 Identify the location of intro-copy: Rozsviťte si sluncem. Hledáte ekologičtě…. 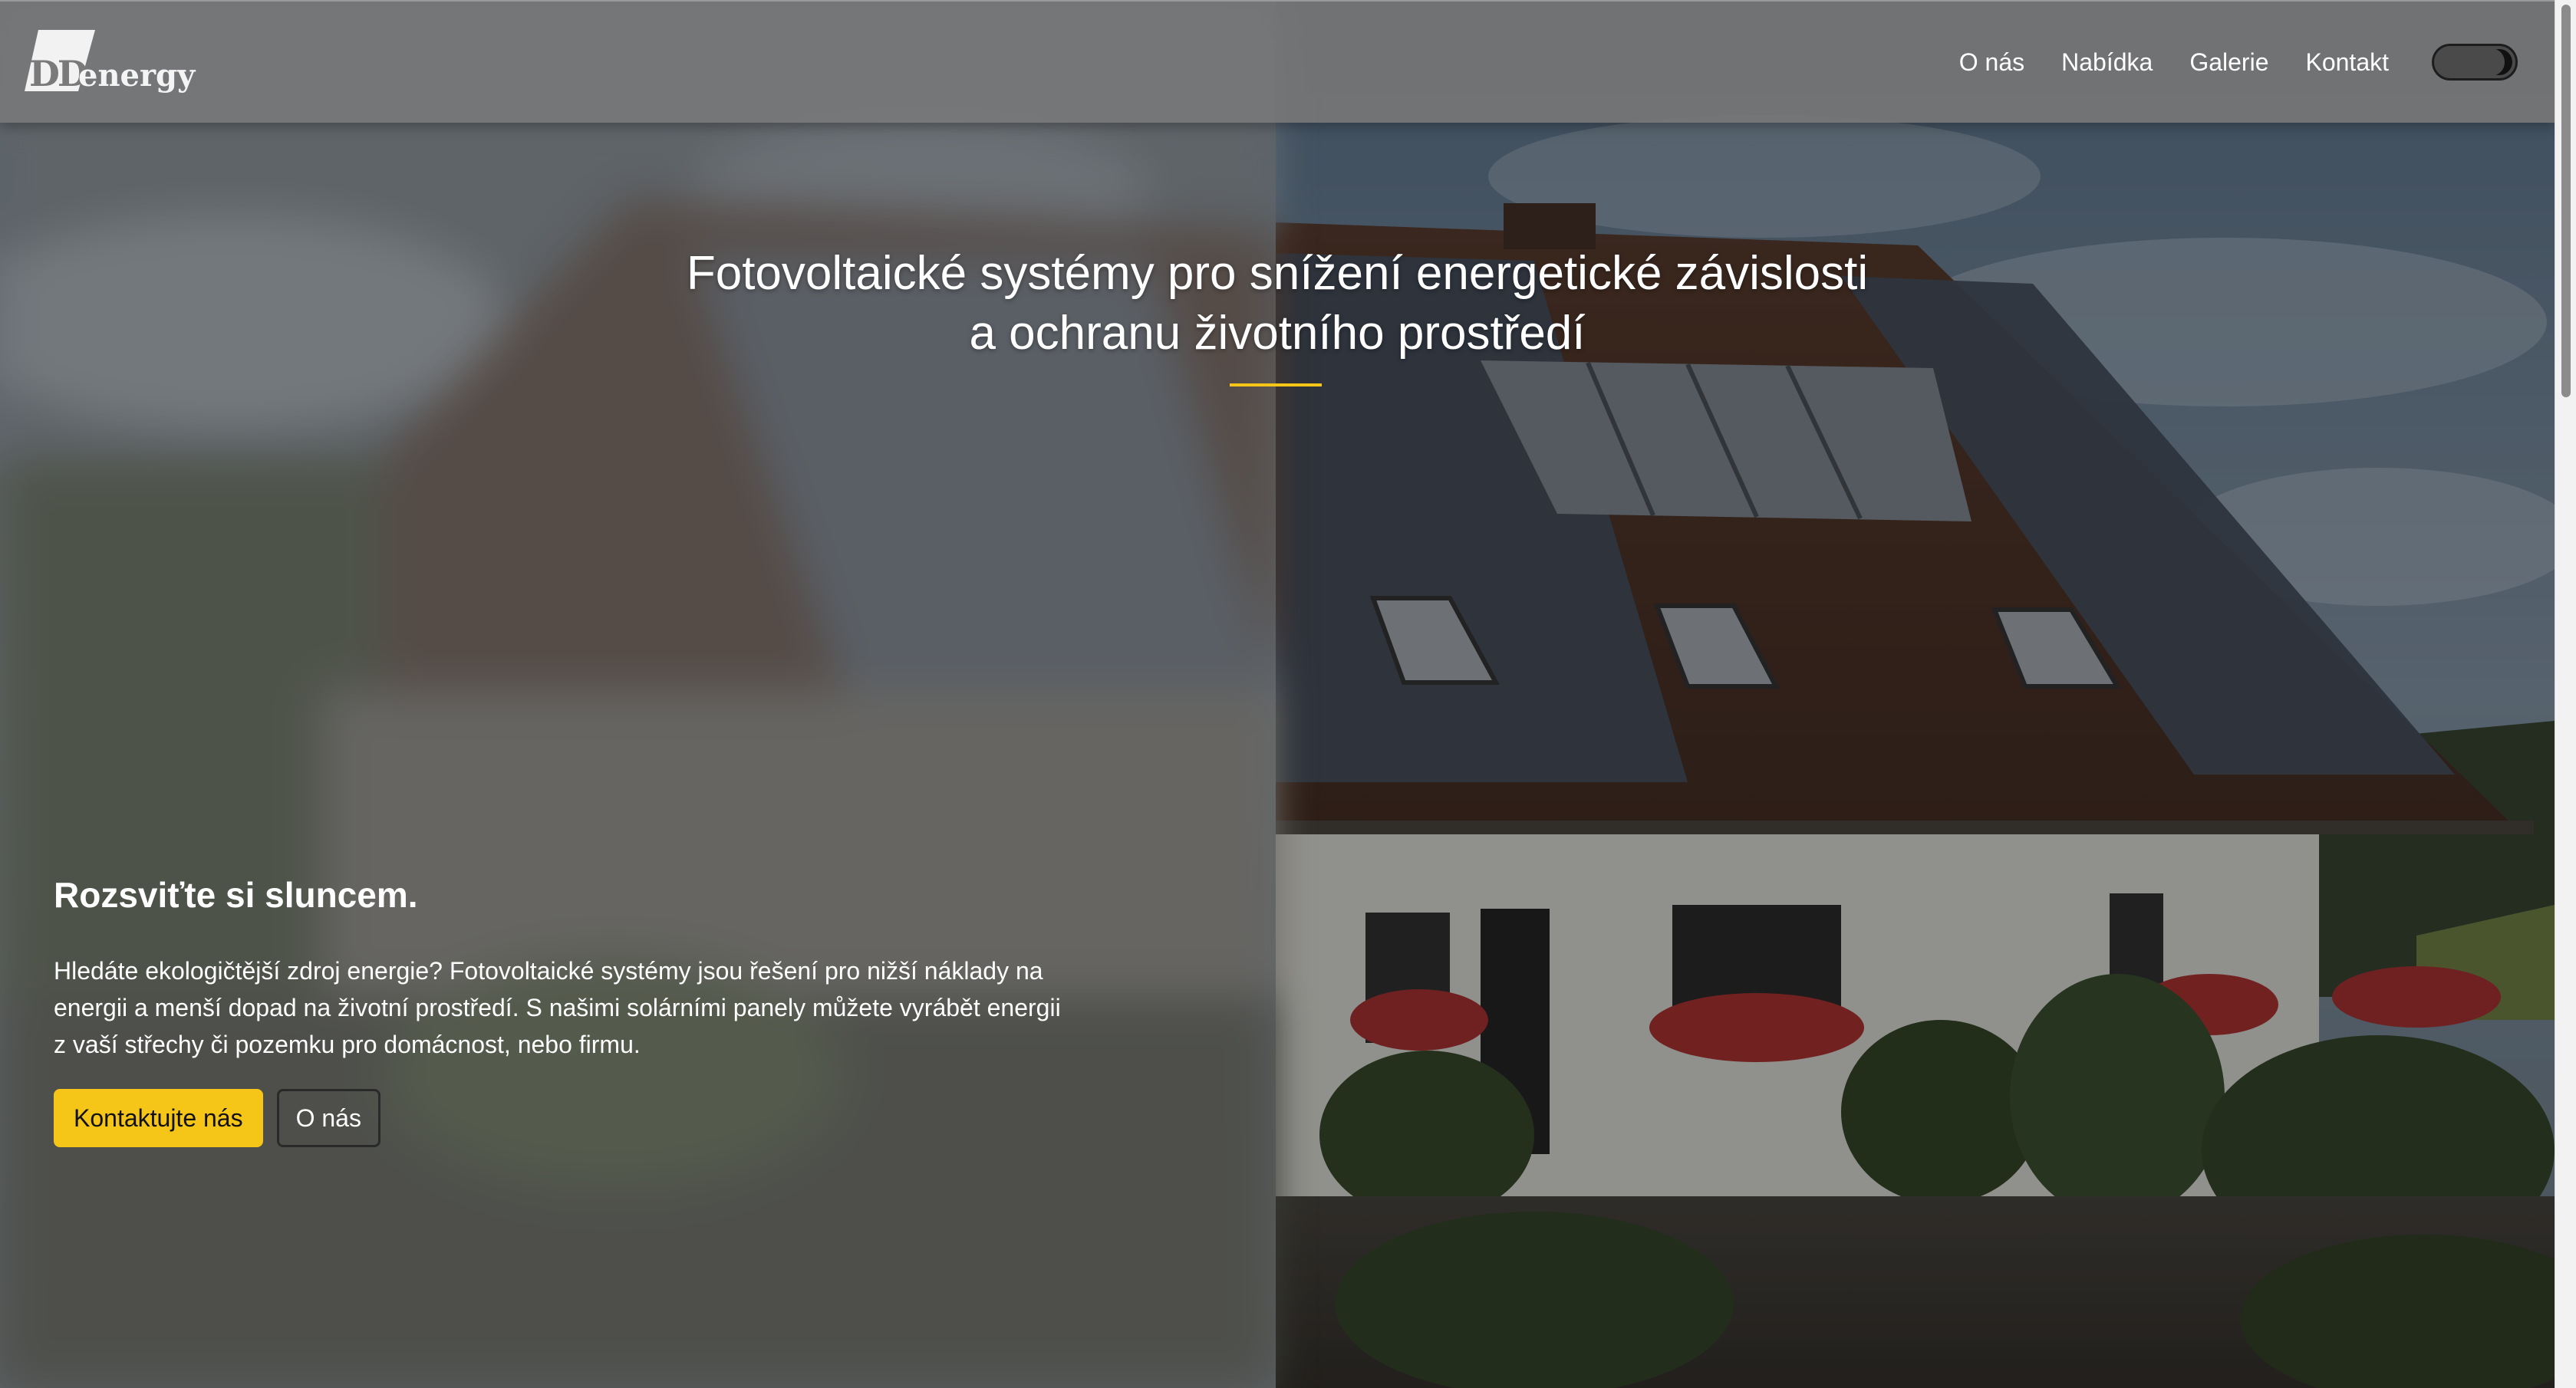
(575, 1010).